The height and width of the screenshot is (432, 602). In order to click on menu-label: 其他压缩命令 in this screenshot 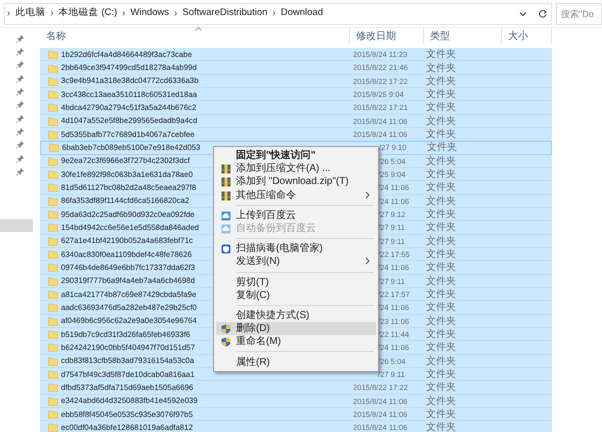, I will do `click(266, 195)`.